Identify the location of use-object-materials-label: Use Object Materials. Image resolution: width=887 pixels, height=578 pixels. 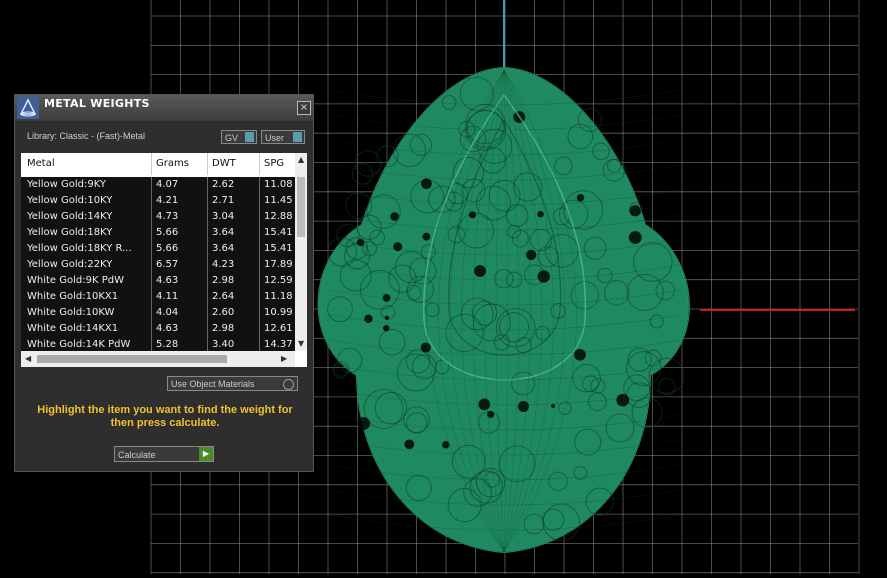
(213, 384).